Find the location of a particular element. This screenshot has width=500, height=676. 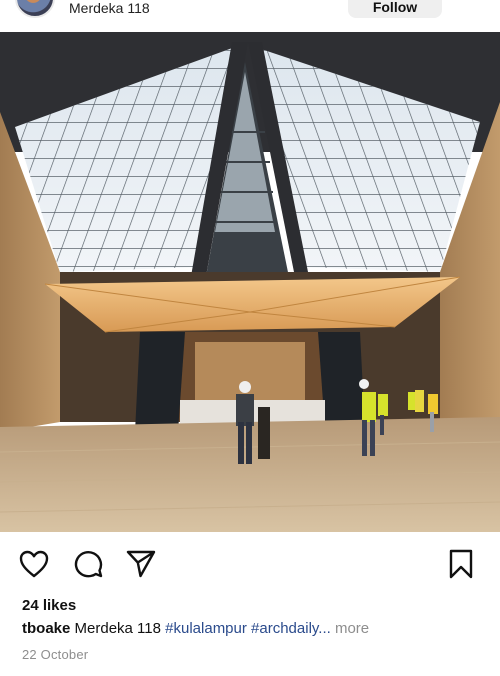

share-button is located at coordinates (141, 564).